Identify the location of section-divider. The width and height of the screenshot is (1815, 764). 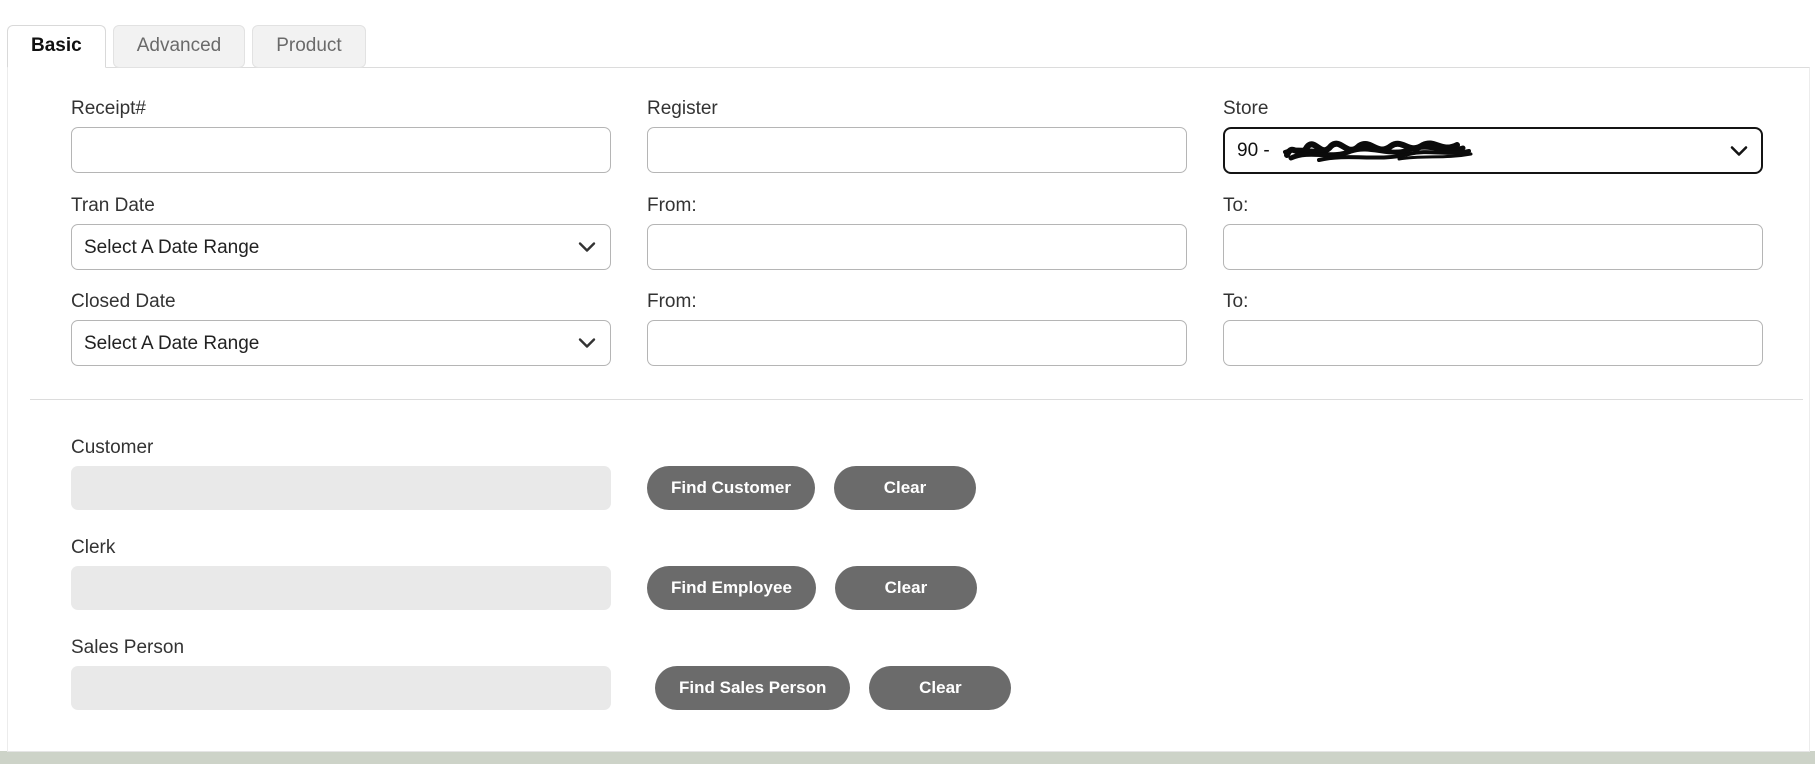
(916, 399).